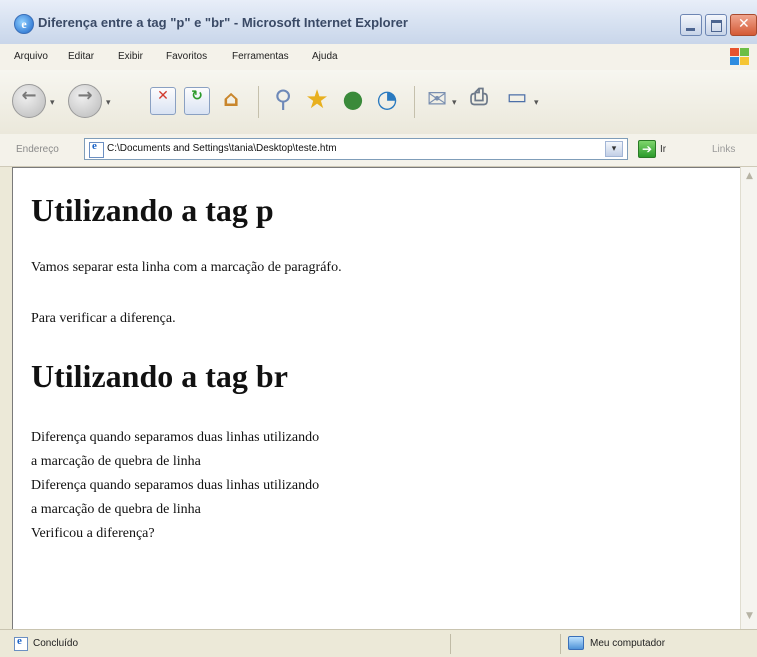 The width and height of the screenshot is (757, 657). Describe the element at coordinates (116, 461) in the screenshot. I see `line-2: a marcação de quebra de linha` at that location.